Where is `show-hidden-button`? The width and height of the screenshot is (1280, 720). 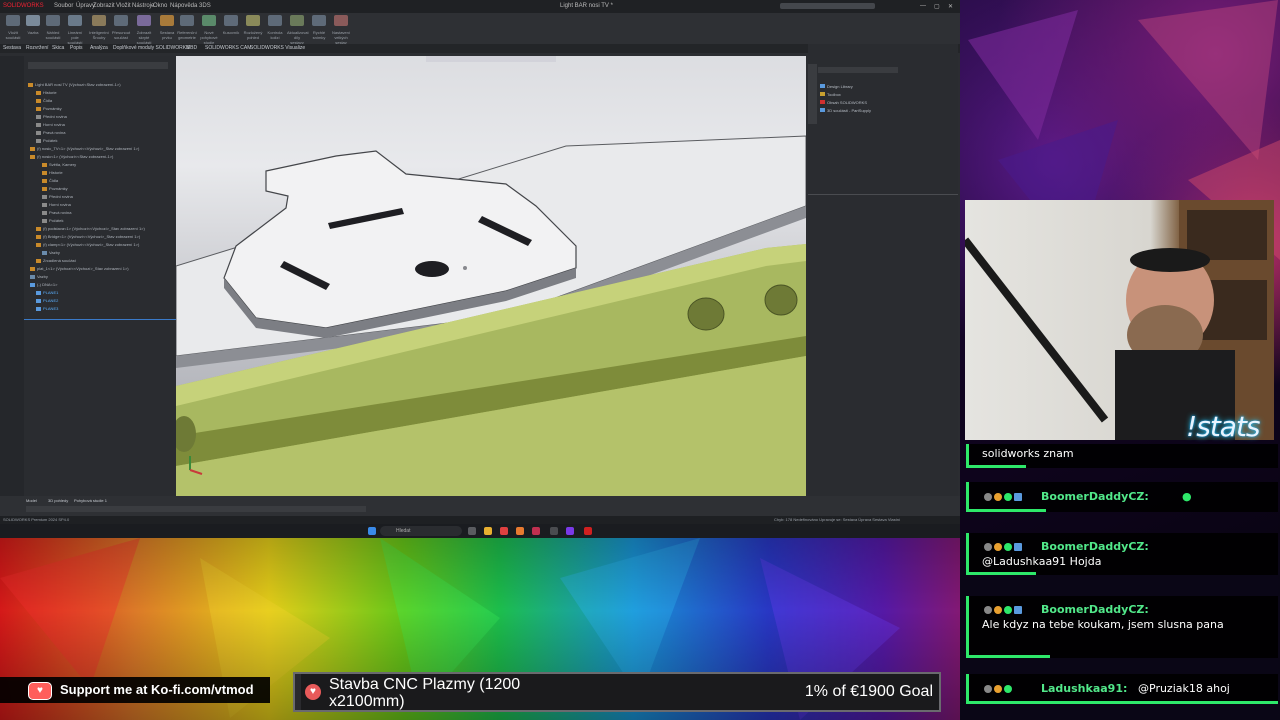
show-hidden-button is located at coordinates (144, 20).